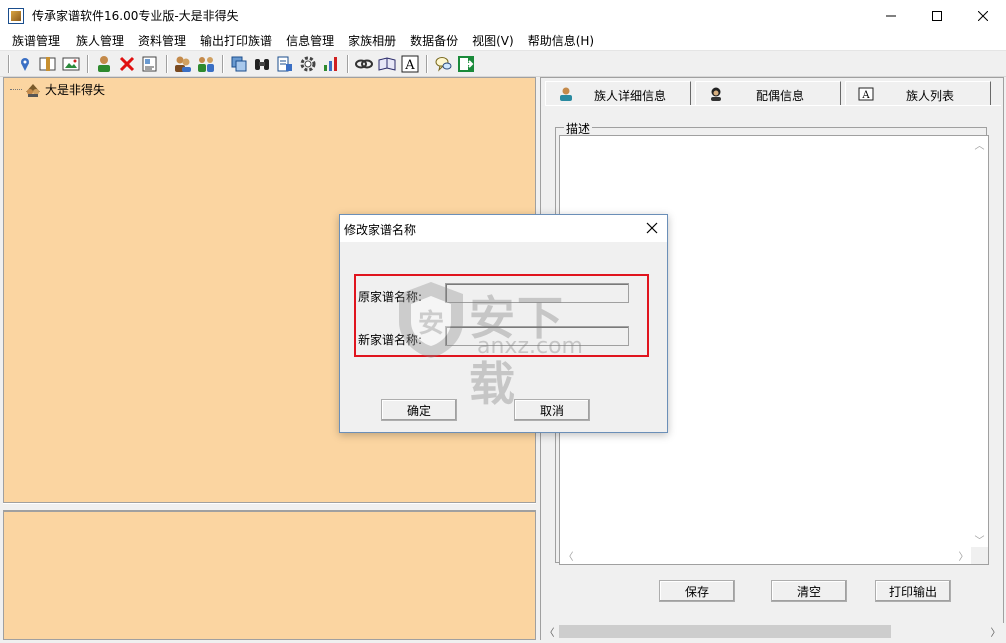  What do you see at coordinates (929, 96) in the screenshot?
I see `tab-label: 族人列表` at bounding box center [929, 96].